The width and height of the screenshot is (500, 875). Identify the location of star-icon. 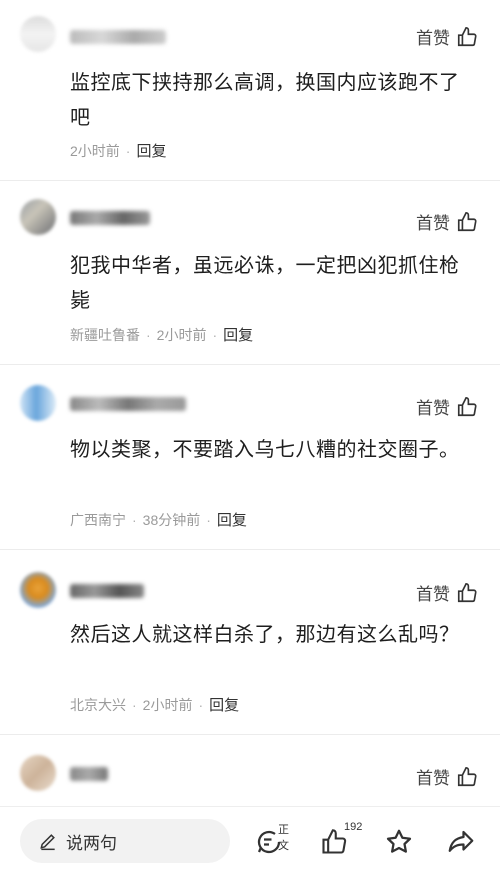
(399, 841).